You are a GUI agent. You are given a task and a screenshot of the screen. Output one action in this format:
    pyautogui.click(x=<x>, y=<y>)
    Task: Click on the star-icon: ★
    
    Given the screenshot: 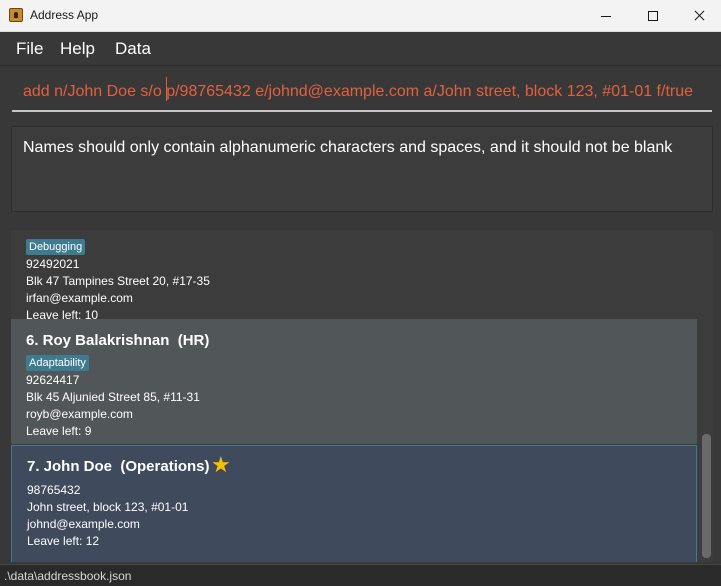 What is the action you would take?
    pyautogui.click(x=221, y=465)
    